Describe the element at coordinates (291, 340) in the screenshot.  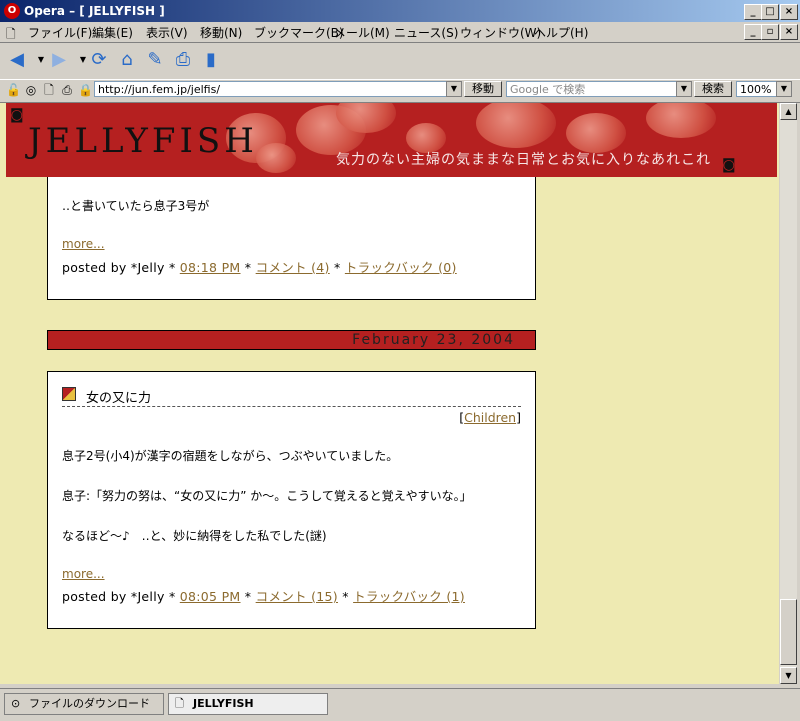
I see `date-header: February 23, 2004` at that location.